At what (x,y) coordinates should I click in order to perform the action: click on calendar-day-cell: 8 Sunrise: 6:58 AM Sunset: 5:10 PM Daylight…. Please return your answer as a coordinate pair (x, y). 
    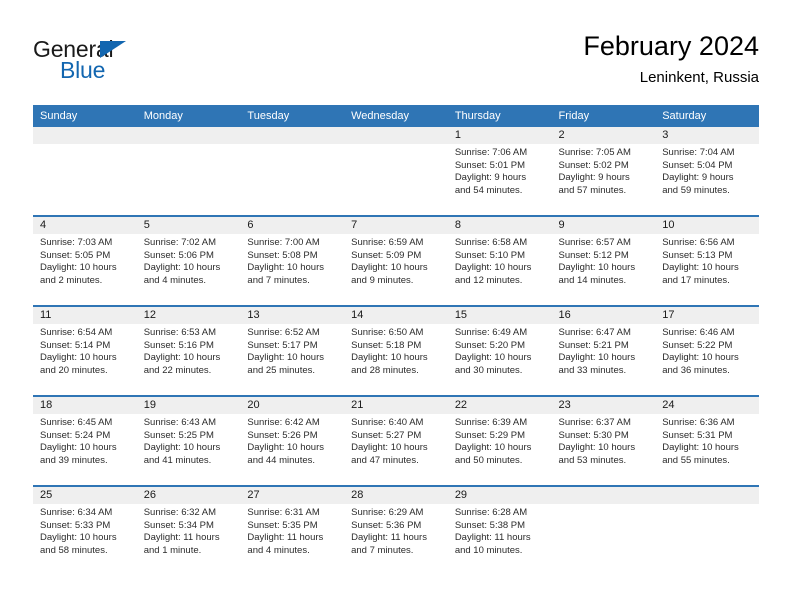
    Looking at the image, I should click on (499, 261).